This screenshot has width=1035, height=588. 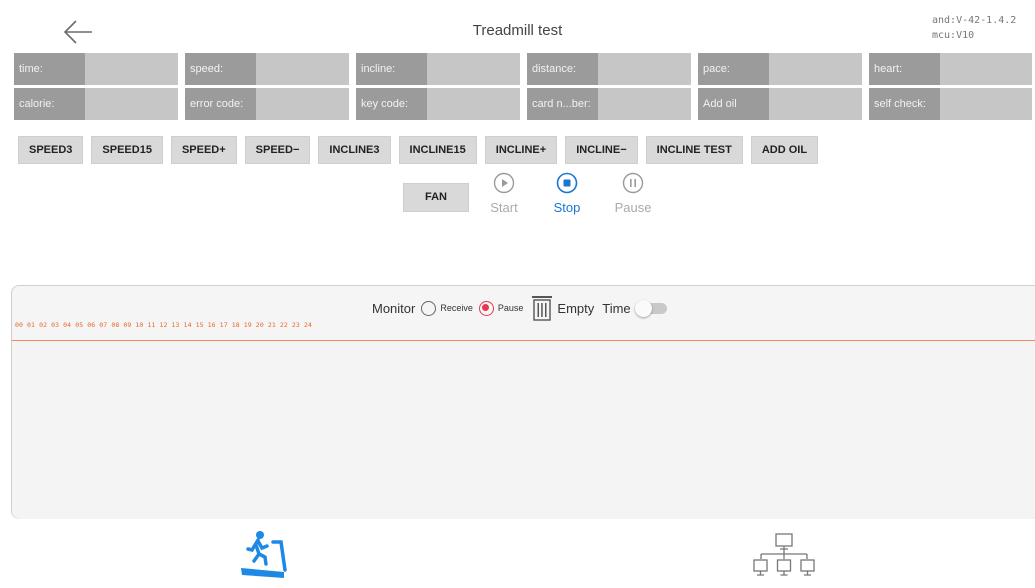 I want to click on info-field: key code:, so click(x=441, y=104).